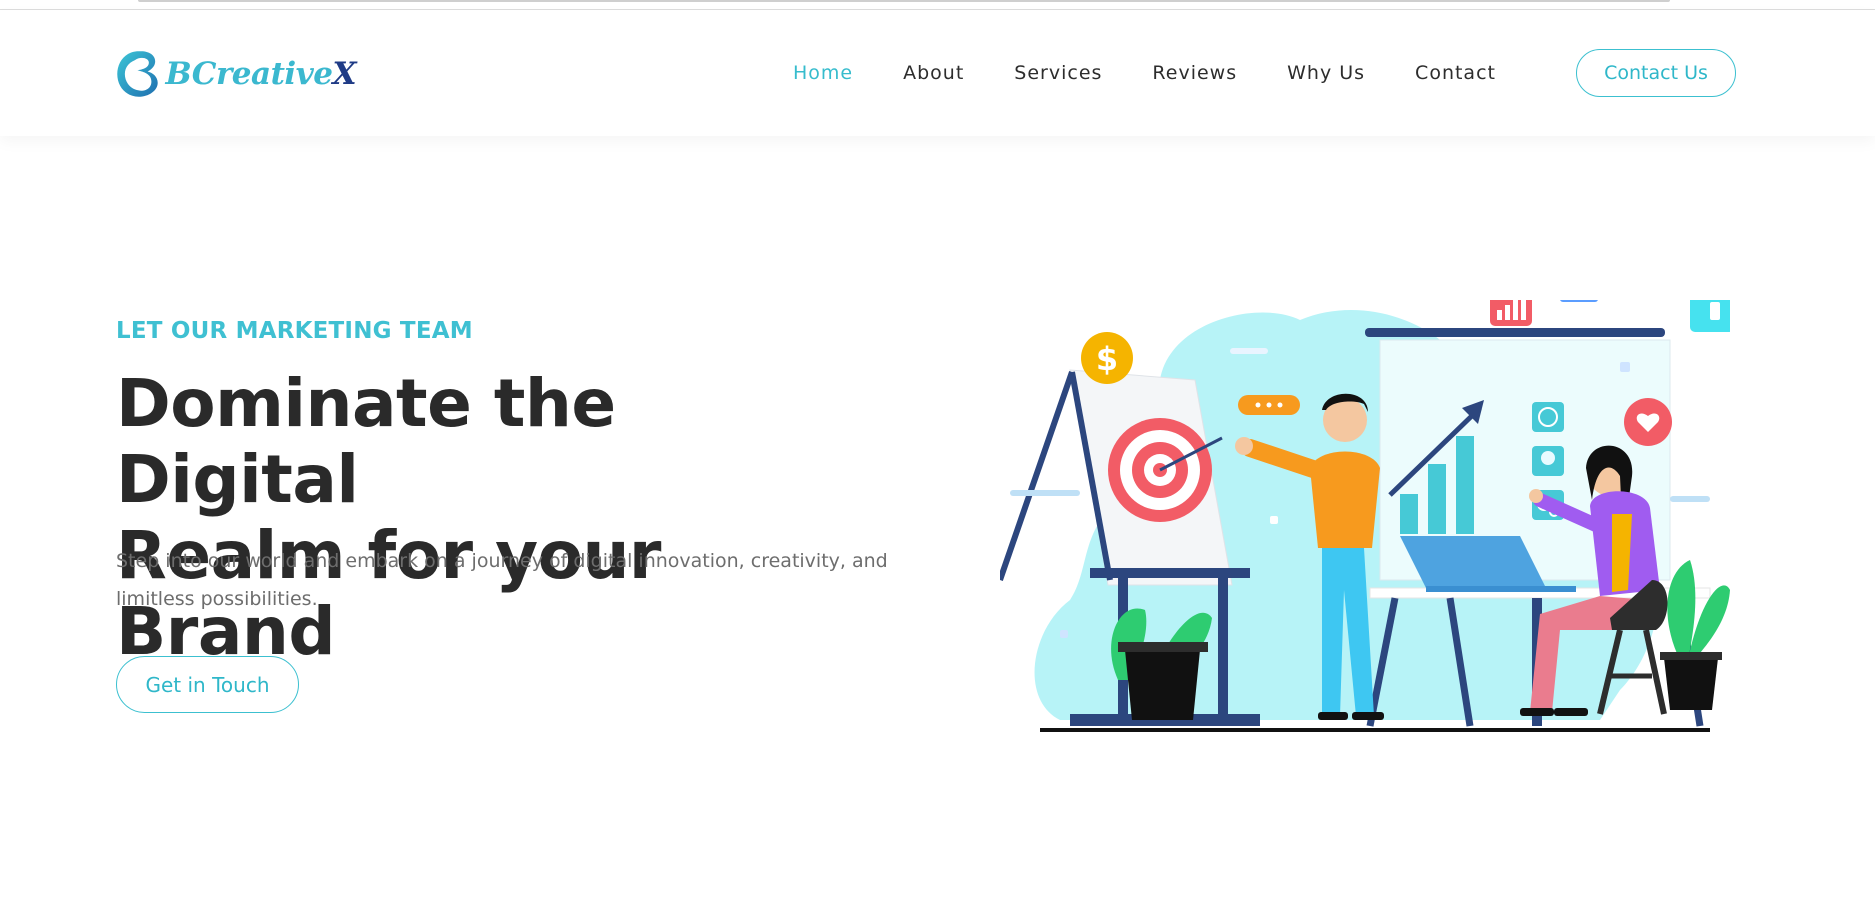 The image size is (1875, 922). What do you see at coordinates (294, 331) in the screenshot?
I see `hero-eyebrow: LET OUR MARKETING TEAM` at bounding box center [294, 331].